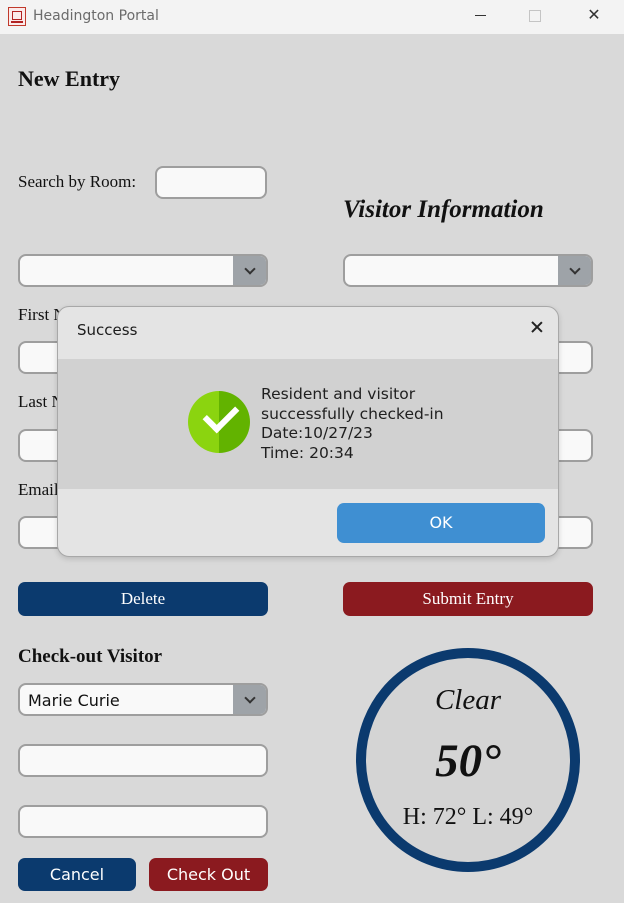 This screenshot has height=903, width=624. I want to click on window-title: Headington Portal, so click(96, 16).